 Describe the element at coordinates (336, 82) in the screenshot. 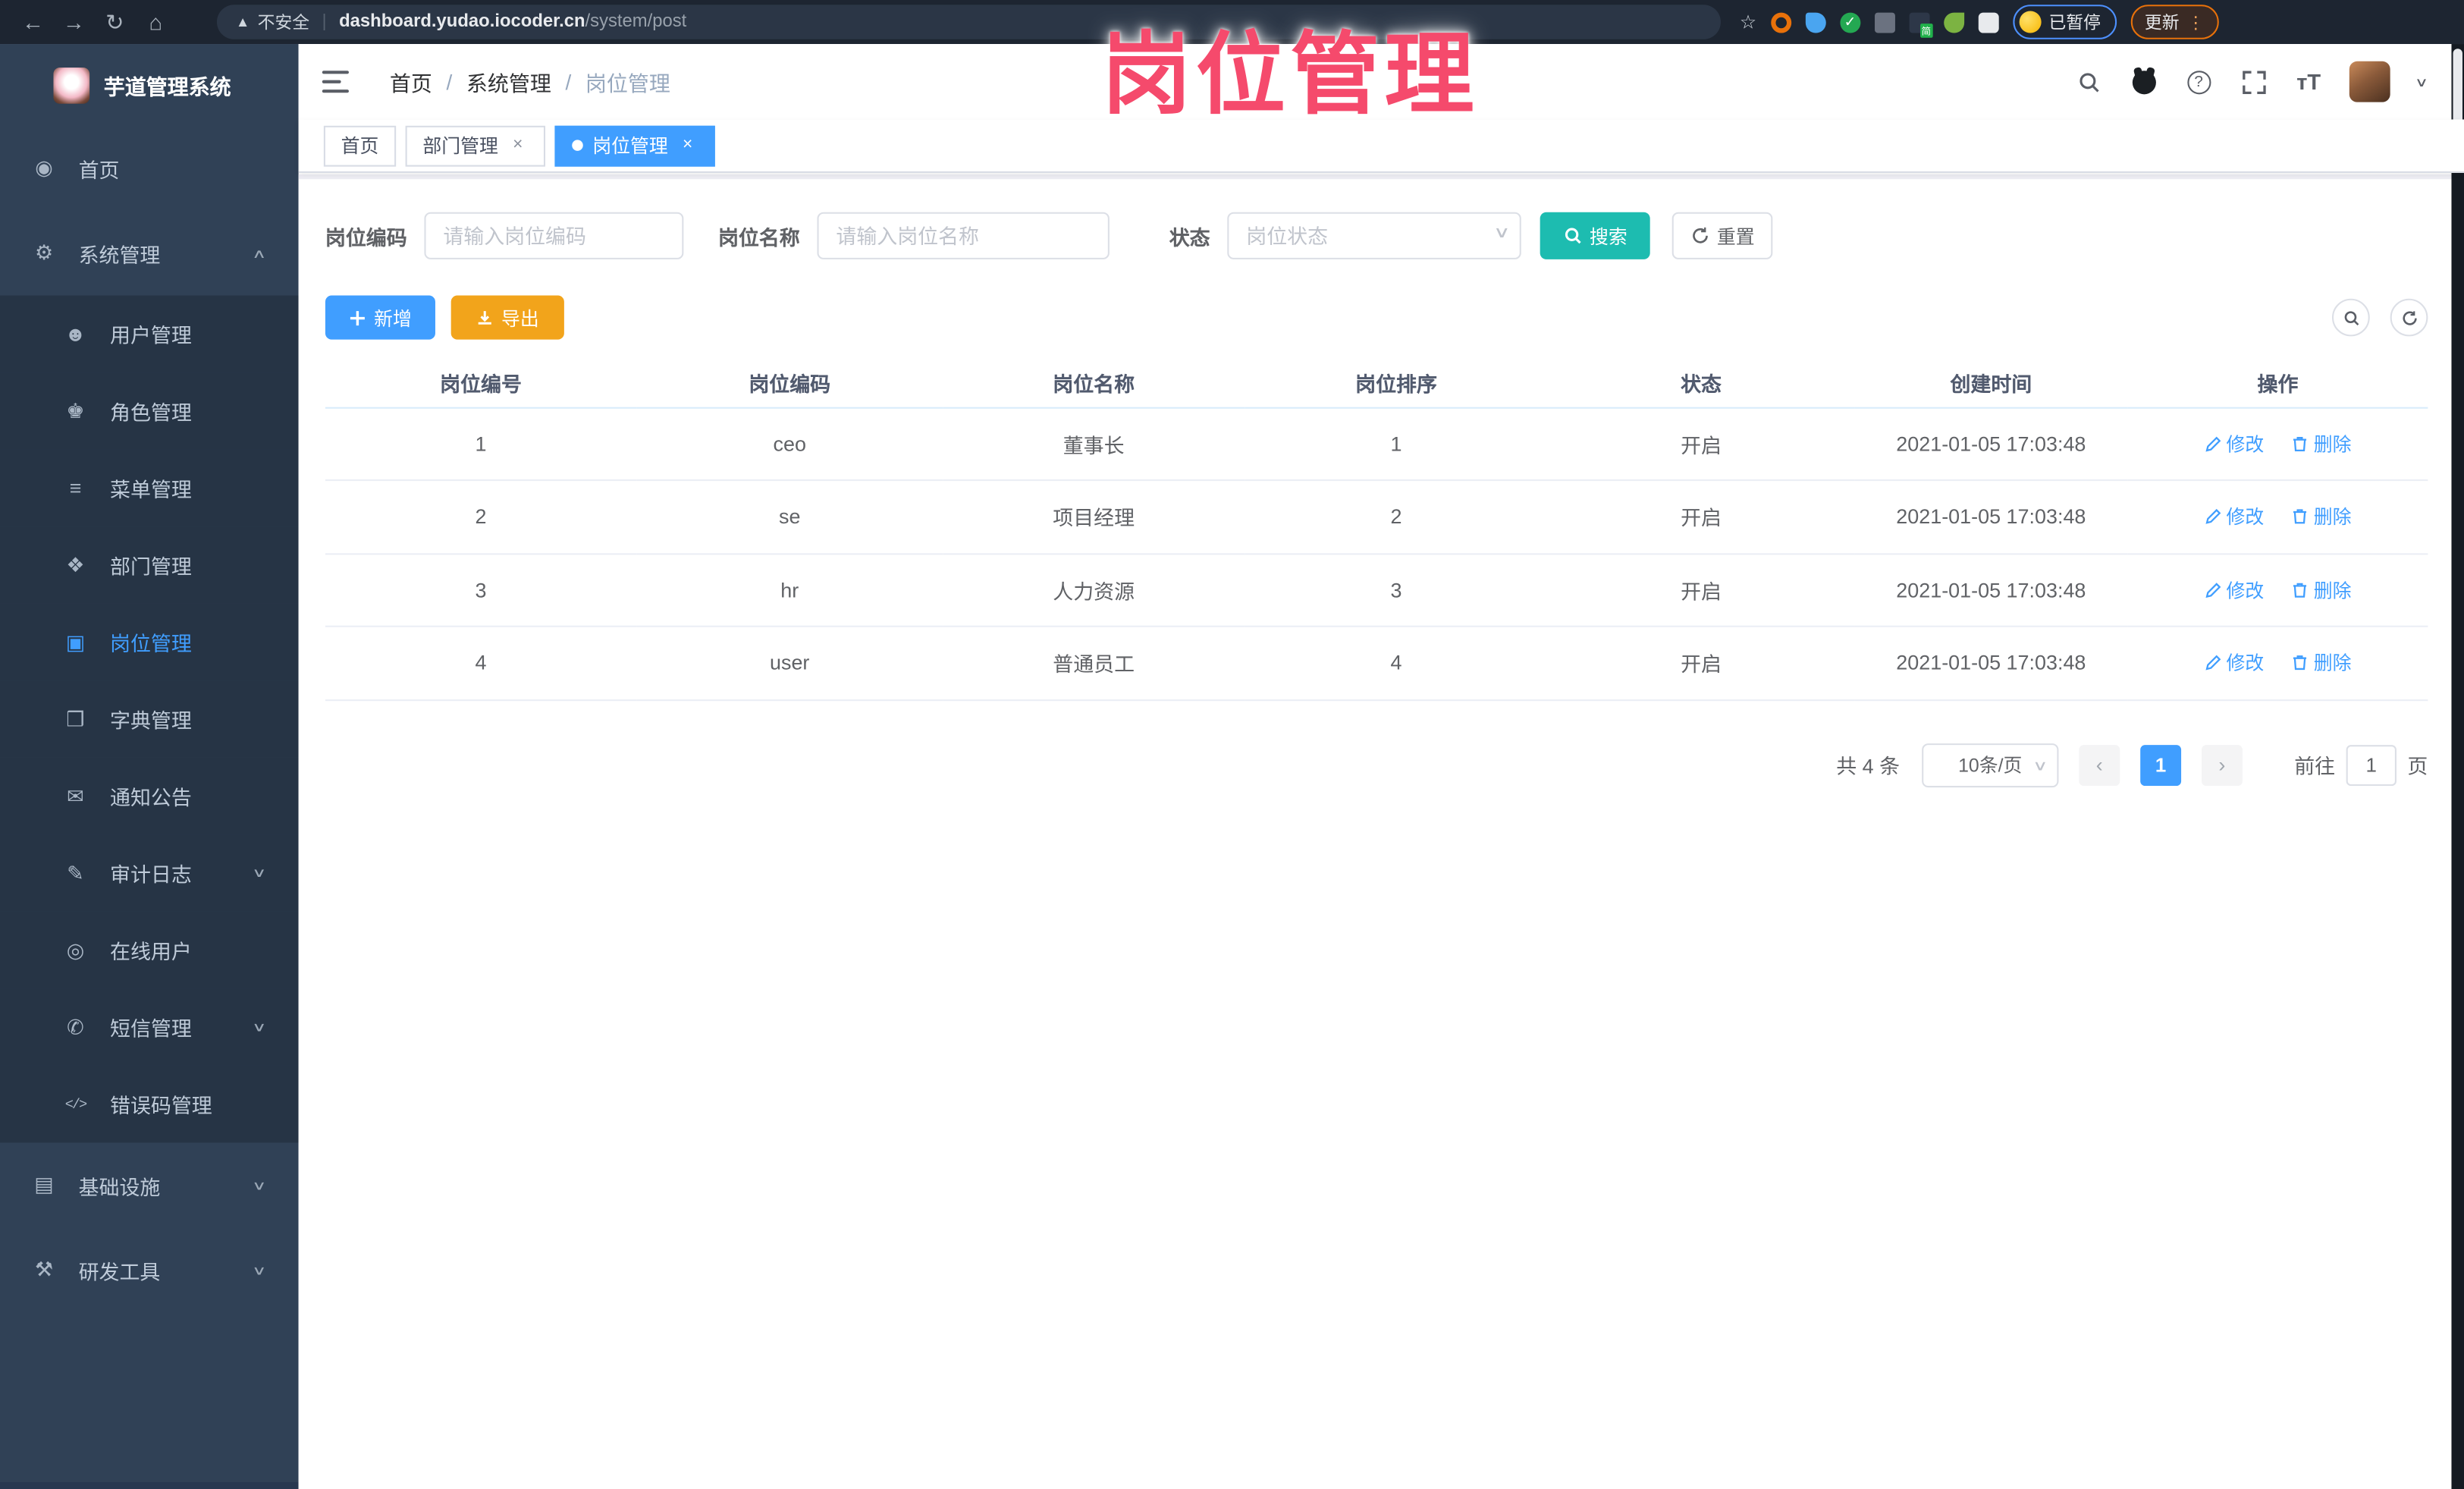

I see `sidebar-collapse-icon` at that location.